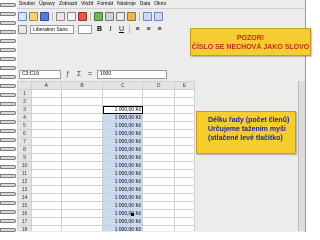 This screenshot has width=320, height=240. Describe the element at coordinates (47, 4) in the screenshot. I see `menu-item: Úpravy` at that location.